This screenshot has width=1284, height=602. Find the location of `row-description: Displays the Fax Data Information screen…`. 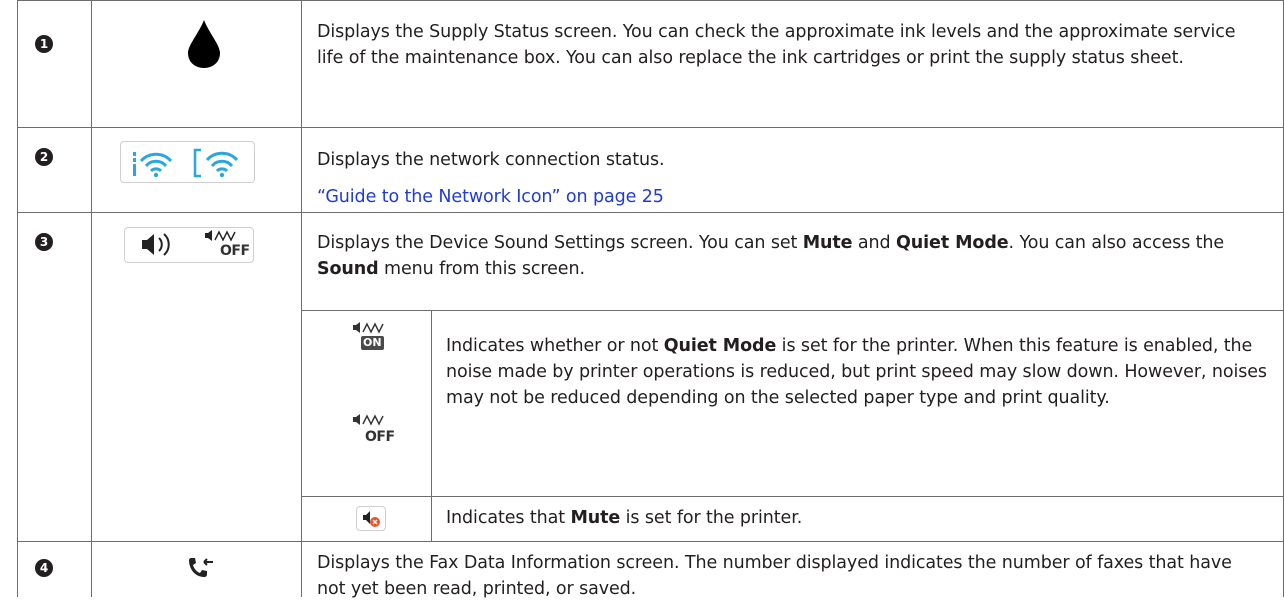

row-description: Displays the Fax Data Information screen… is located at coordinates (774, 576).